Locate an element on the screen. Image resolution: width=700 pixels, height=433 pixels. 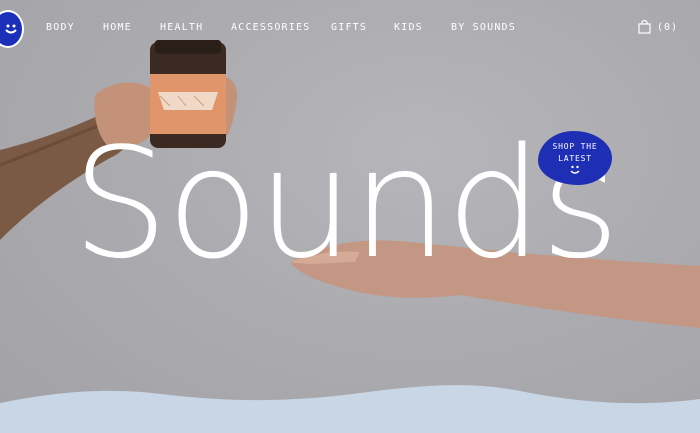
shop-latest-line2: LATEST is located at coordinates (575, 158).